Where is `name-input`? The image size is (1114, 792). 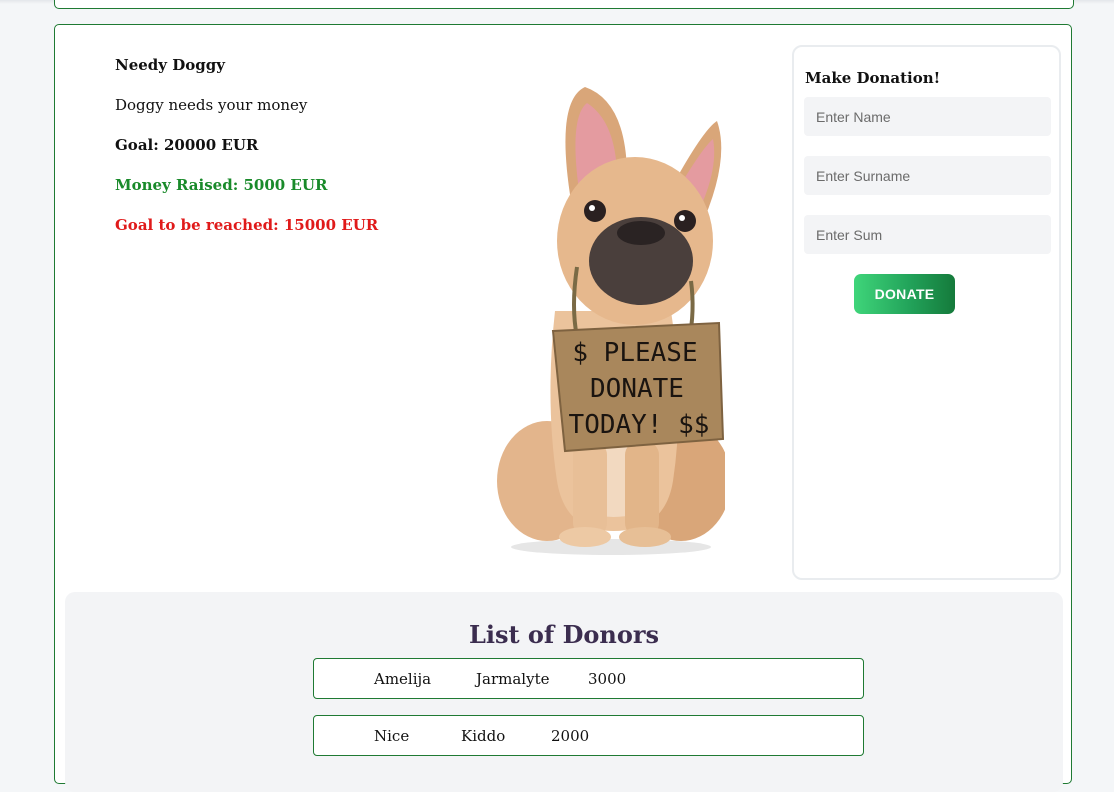
name-input is located at coordinates (927, 116).